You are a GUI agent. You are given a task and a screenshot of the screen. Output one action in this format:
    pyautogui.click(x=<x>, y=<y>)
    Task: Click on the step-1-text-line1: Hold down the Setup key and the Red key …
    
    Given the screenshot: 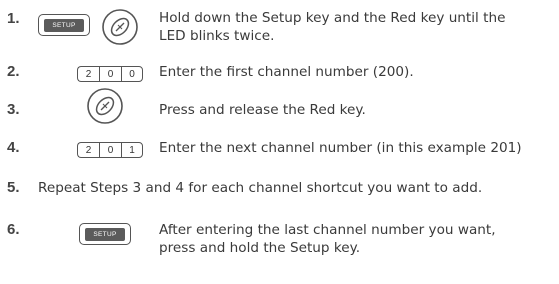 What is the action you would take?
    pyautogui.click(x=332, y=18)
    